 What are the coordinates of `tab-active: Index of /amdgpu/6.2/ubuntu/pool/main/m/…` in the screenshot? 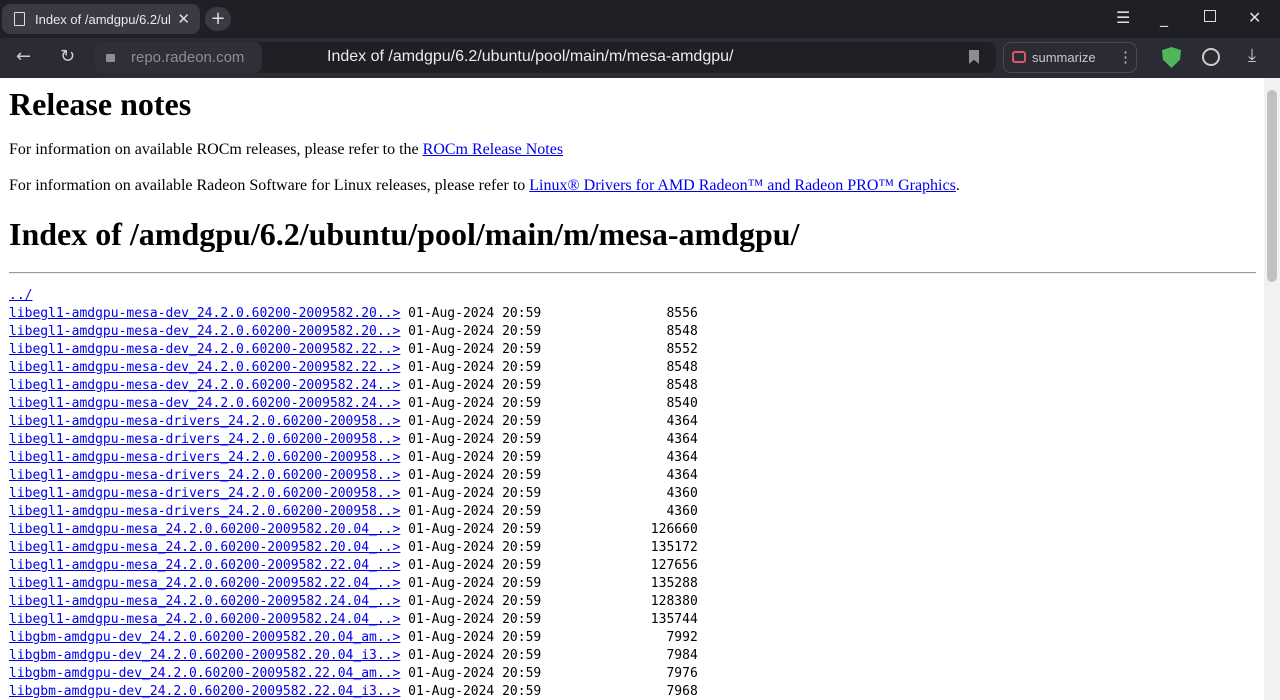 It's located at (101, 19).